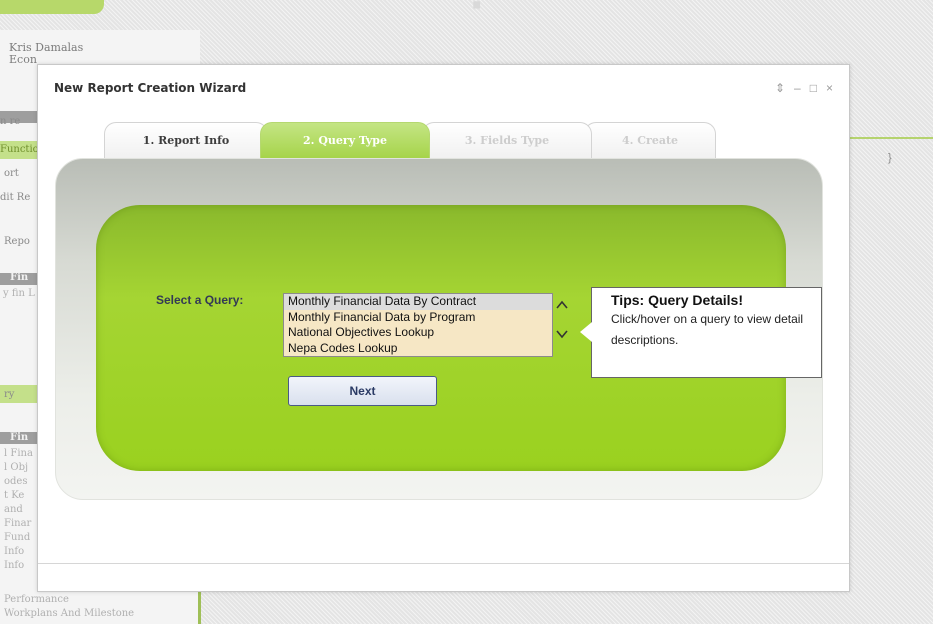 This screenshot has height=624, width=933. I want to click on background-fragment: t Ke, so click(14, 495).